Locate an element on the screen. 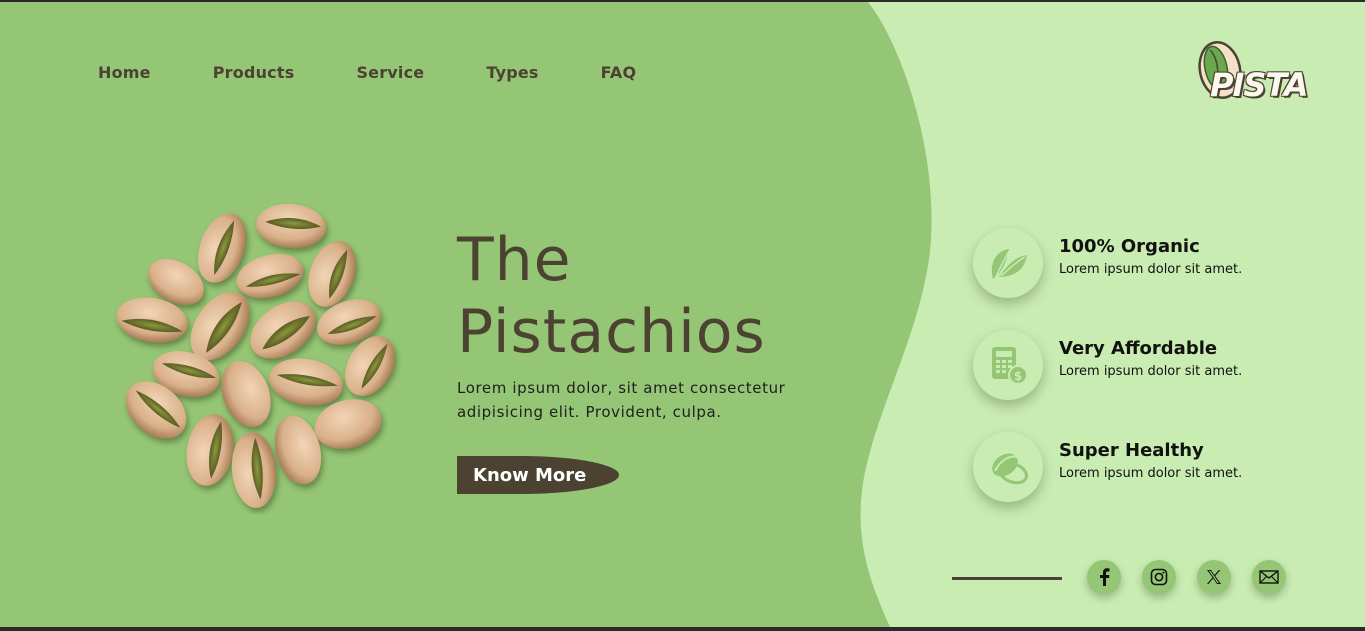  x-link is located at coordinates (1214, 577).